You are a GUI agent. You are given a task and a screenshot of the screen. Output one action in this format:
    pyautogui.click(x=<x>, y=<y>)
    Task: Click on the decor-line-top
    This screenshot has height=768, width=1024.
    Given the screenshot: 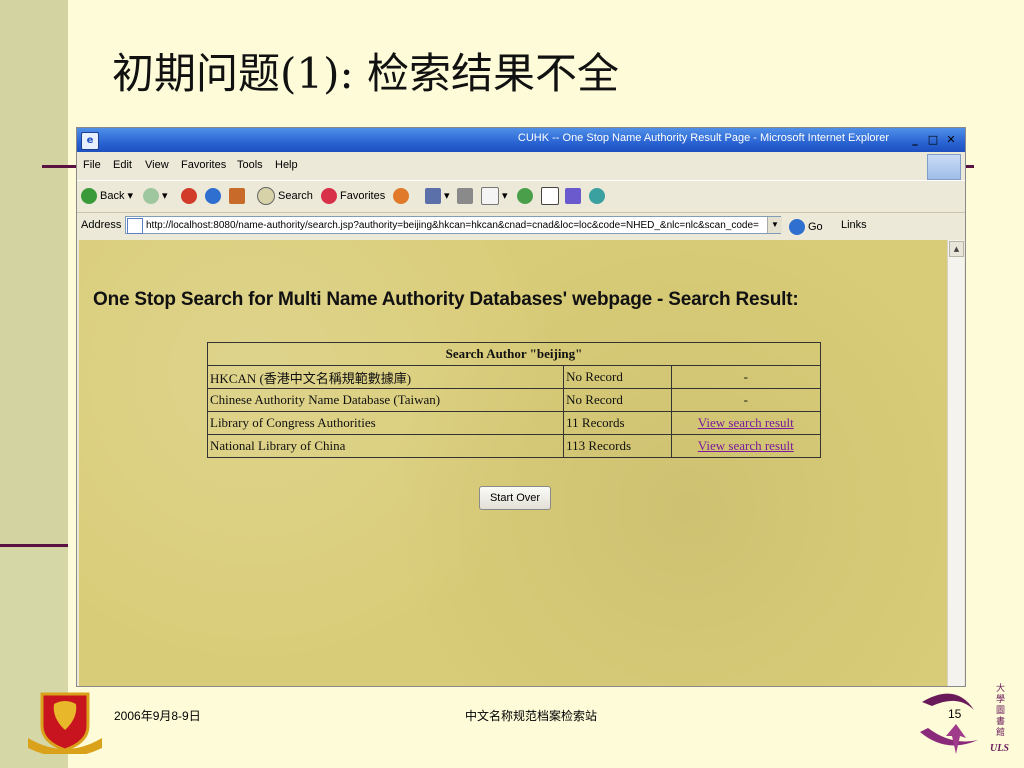 What is the action you would take?
    pyautogui.click(x=61, y=166)
    